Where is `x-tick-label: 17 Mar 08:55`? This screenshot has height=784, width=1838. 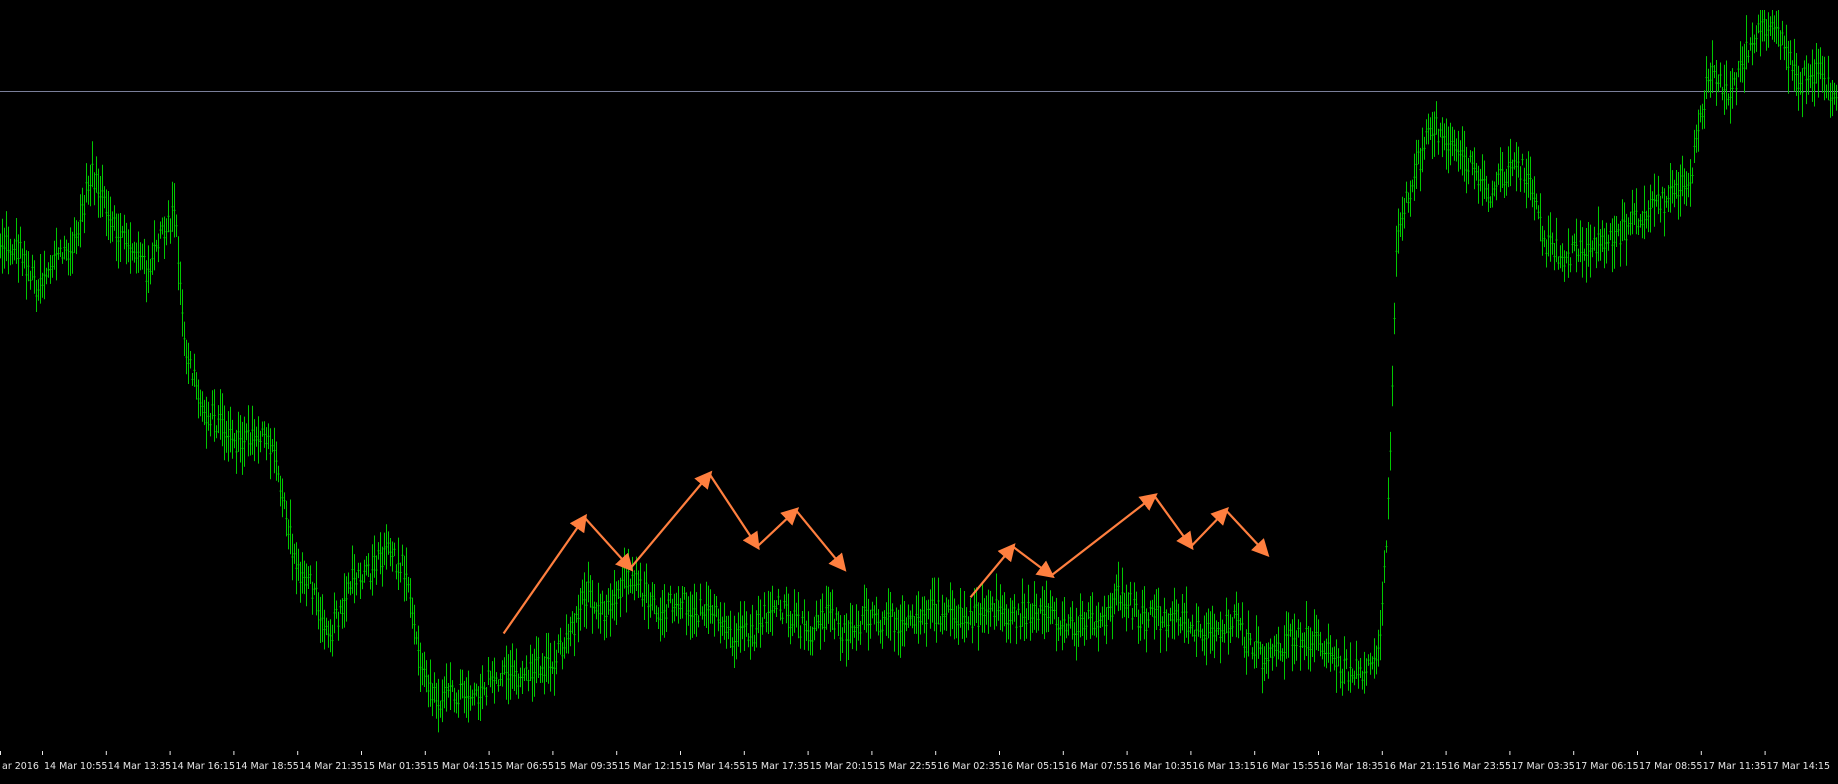
x-tick-label: 17 Mar 08:55 is located at coordinates (1670, 766).